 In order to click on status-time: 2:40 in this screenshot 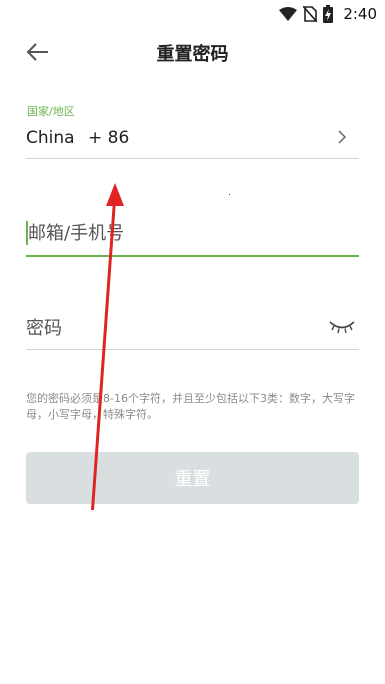, I will do `click(360, 14)`.